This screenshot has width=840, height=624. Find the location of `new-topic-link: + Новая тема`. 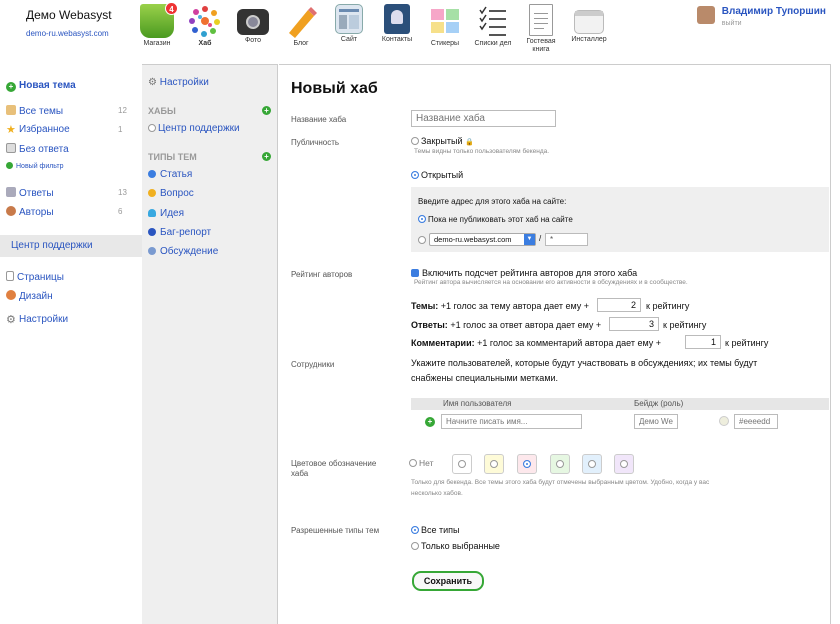

new-topic-link: + Новая тема is located at coordinates (41, 86).